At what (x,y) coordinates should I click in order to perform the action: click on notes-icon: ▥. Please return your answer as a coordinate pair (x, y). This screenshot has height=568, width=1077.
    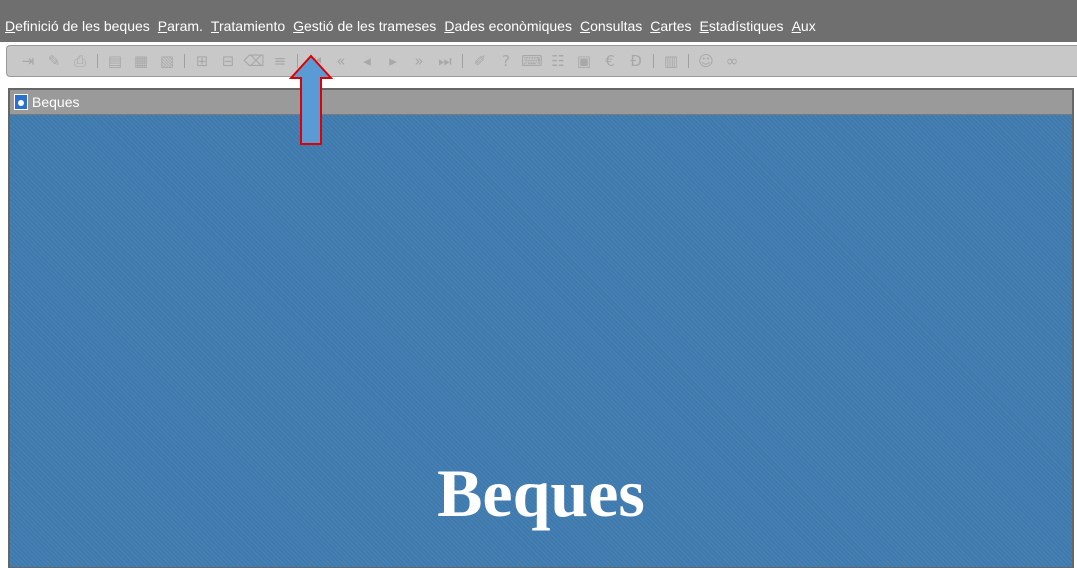
    Looking at the image, I should click on (671, 61).